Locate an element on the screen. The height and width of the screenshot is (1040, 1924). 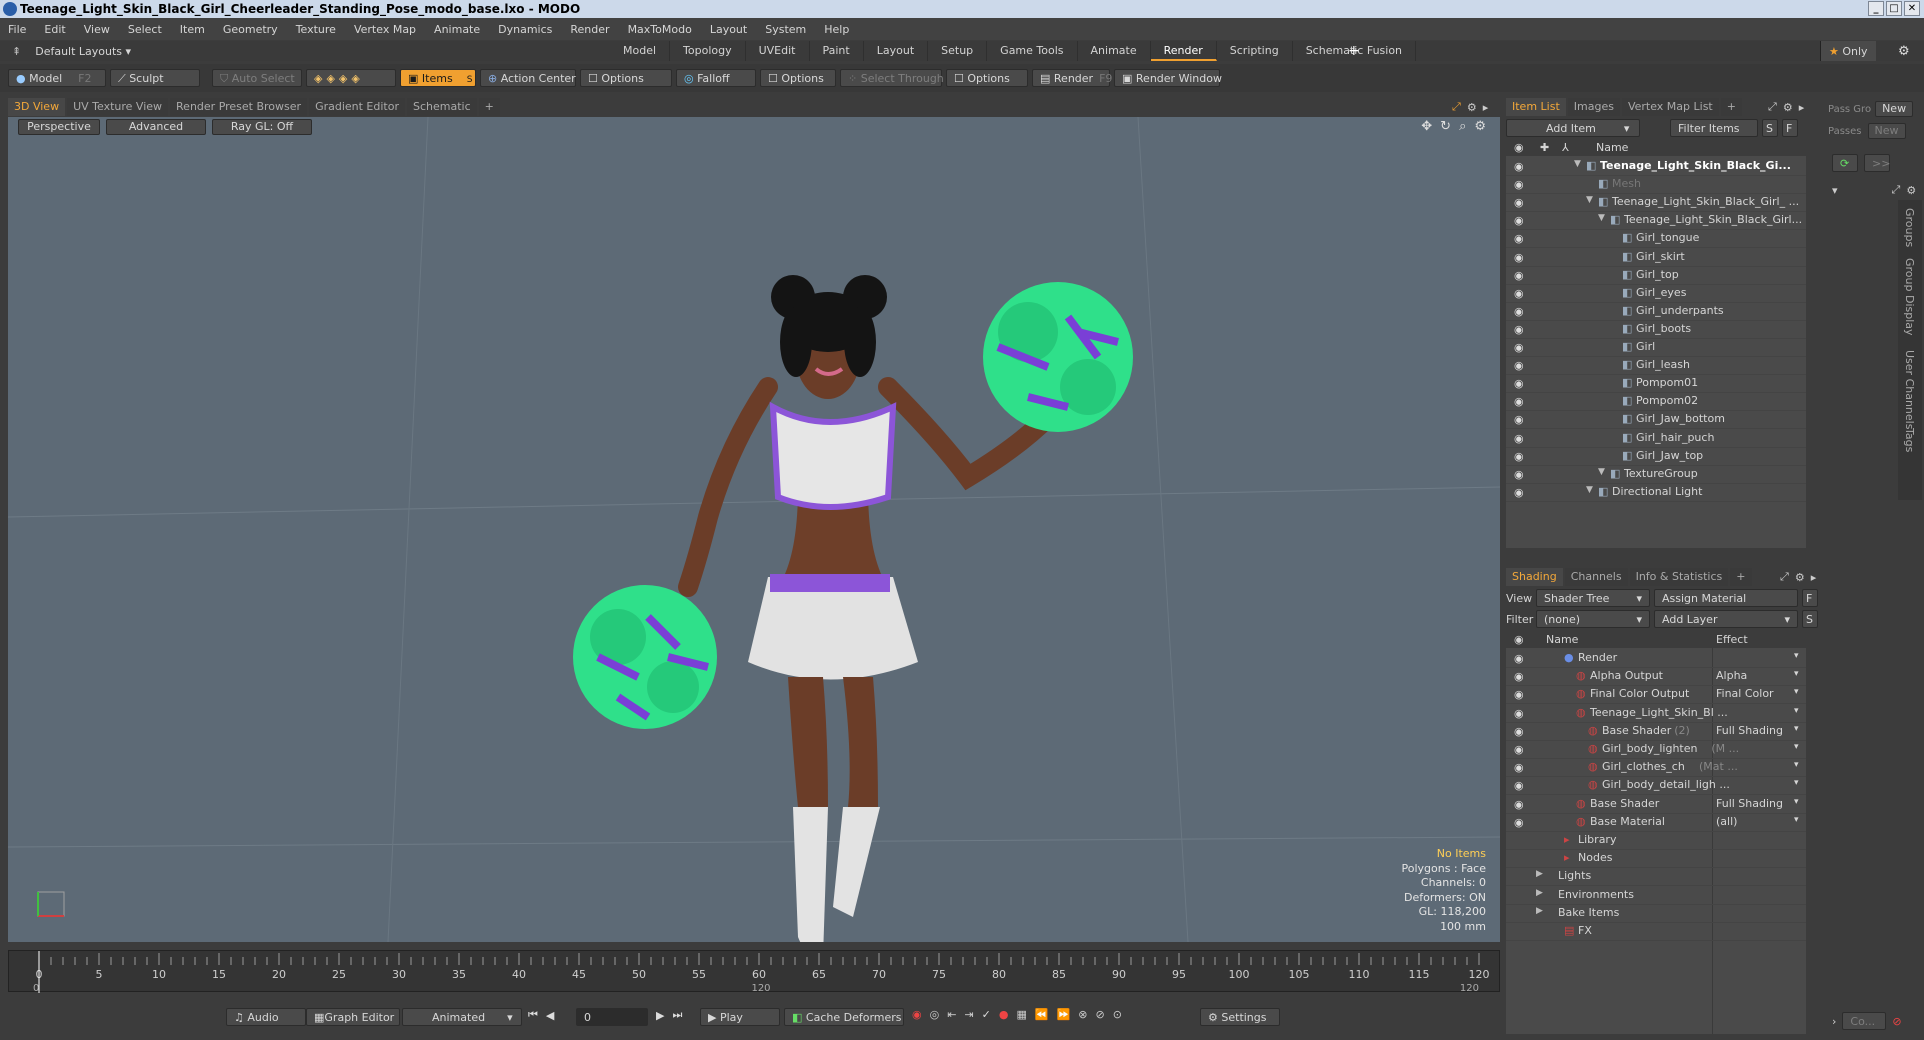
expand-arrow-icon: ▶ is located at coordinates (1539, 893).